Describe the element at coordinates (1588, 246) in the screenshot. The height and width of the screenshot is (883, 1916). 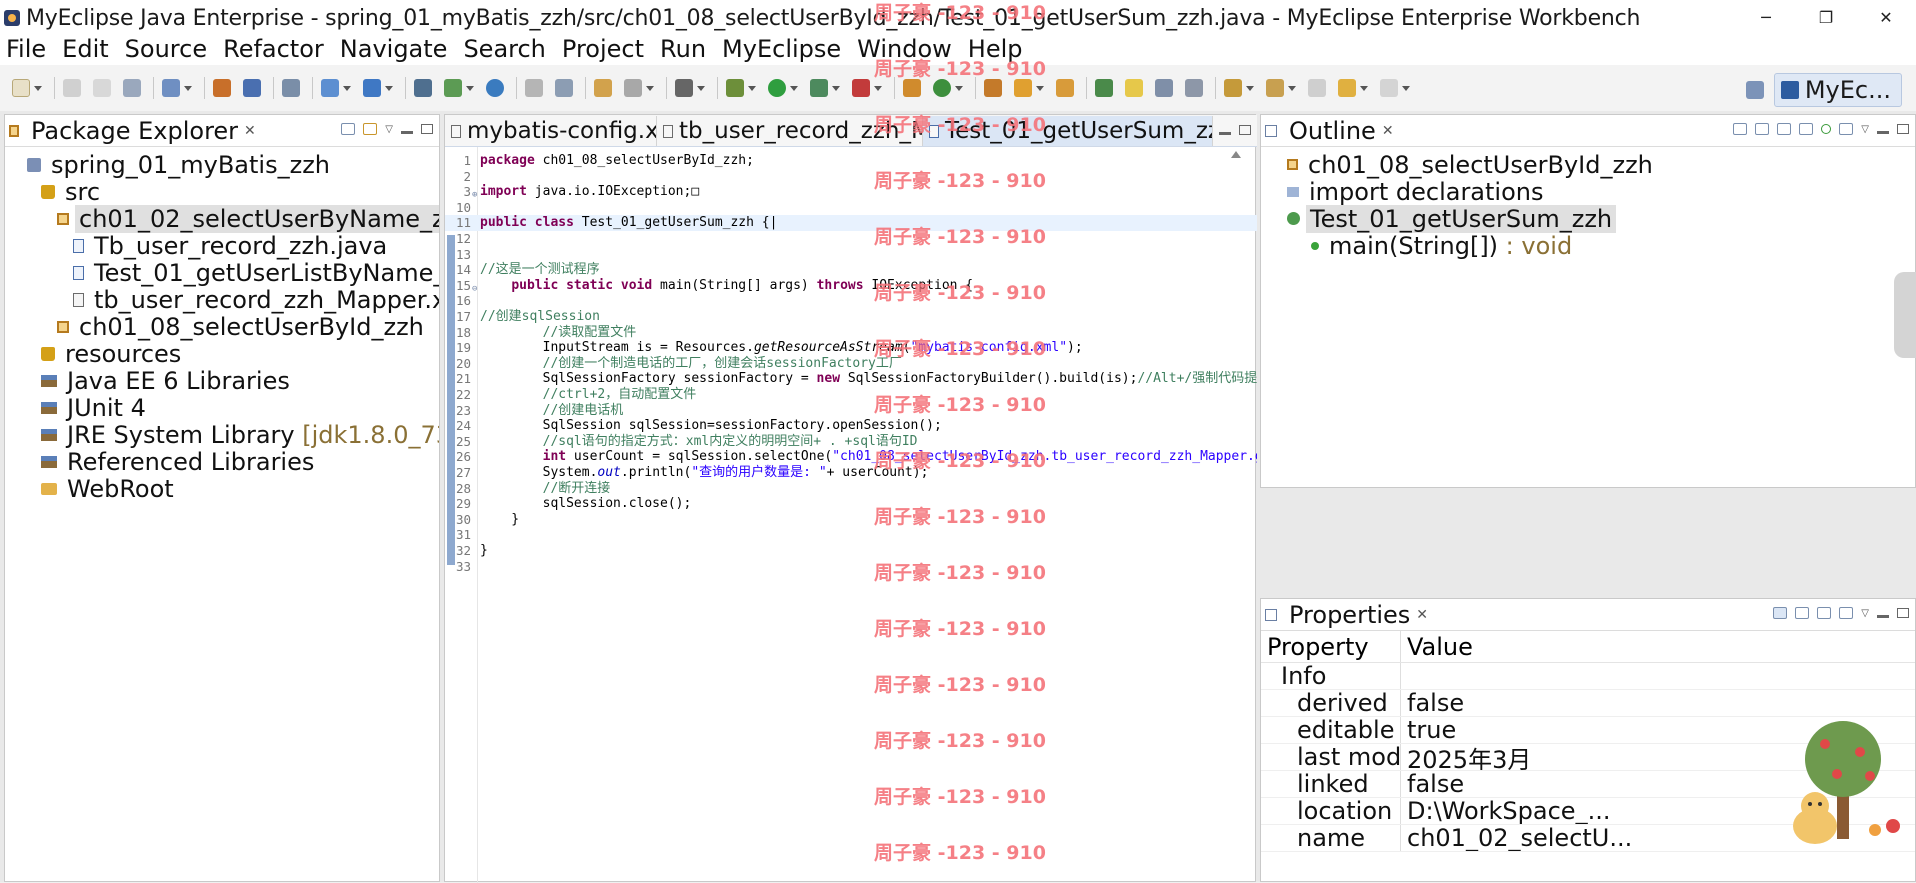
I see `outline-item-main-method: main(String[]) : void` at that location.